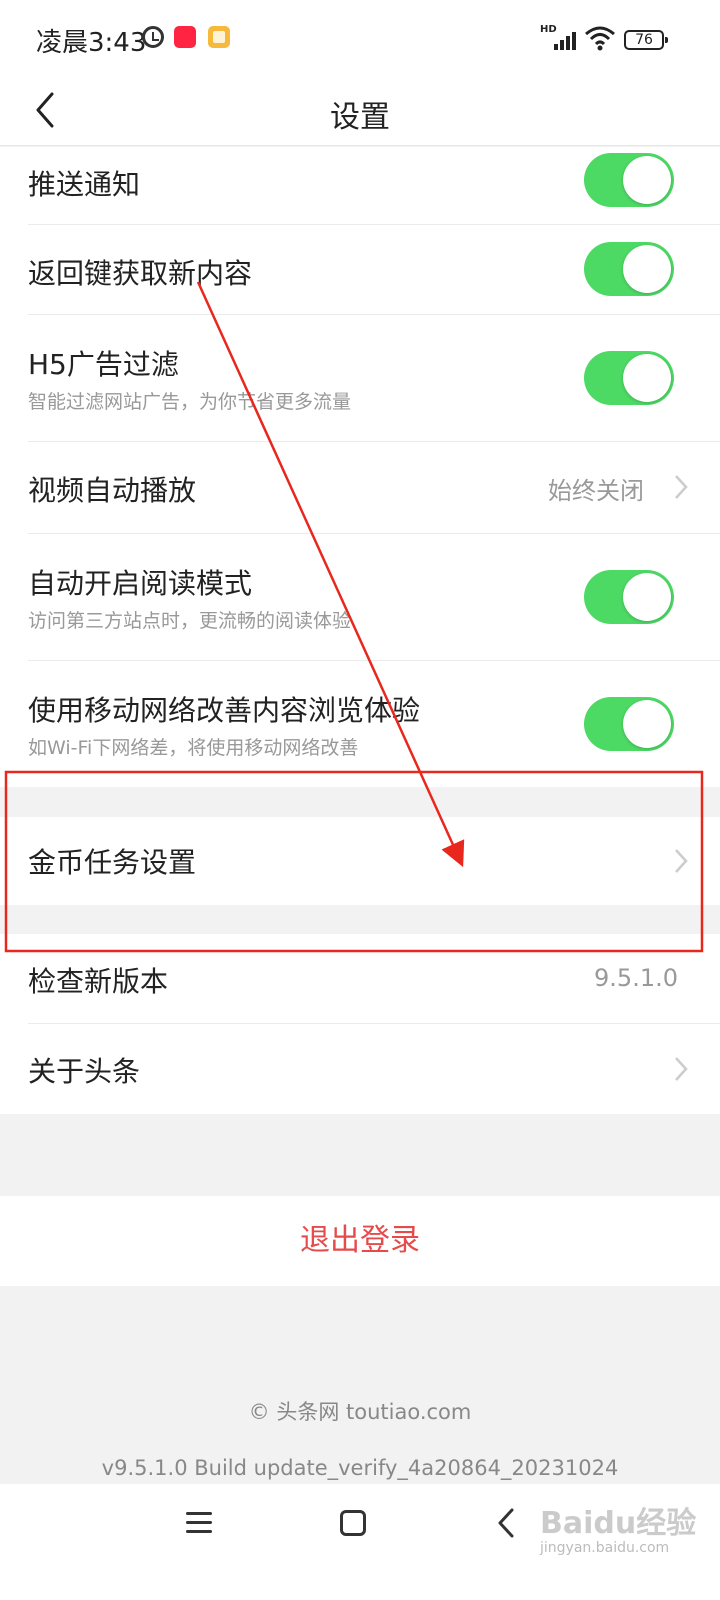 This screenshot has height=1600, width=720. I want to click on setting-row-video-autoplay: 视频自动播放 始终关闭, so click(360, 488).